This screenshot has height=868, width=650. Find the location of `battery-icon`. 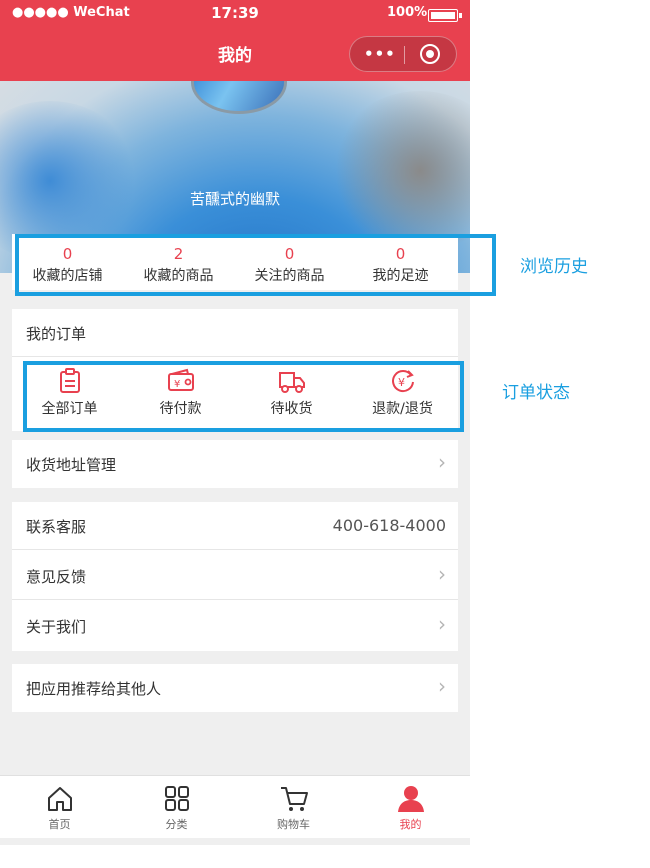

battery-icon is located at coordinates (445, 15).